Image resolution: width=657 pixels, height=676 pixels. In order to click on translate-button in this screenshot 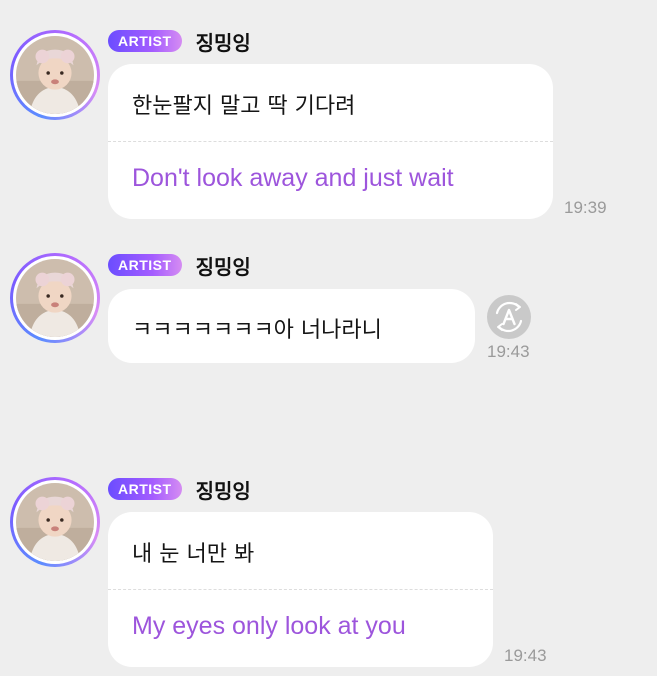, I will do `click(509, 317)`.